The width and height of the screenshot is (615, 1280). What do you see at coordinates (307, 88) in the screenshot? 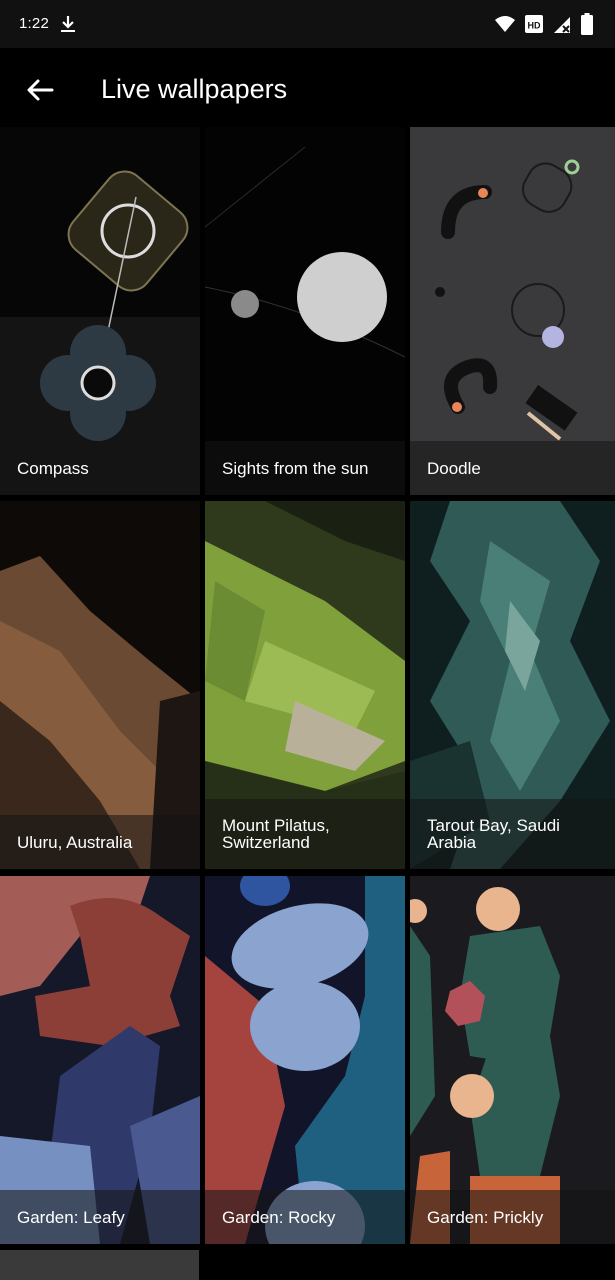
I see `app-bar: Live wallpapers` at bounding box center [307, 88].